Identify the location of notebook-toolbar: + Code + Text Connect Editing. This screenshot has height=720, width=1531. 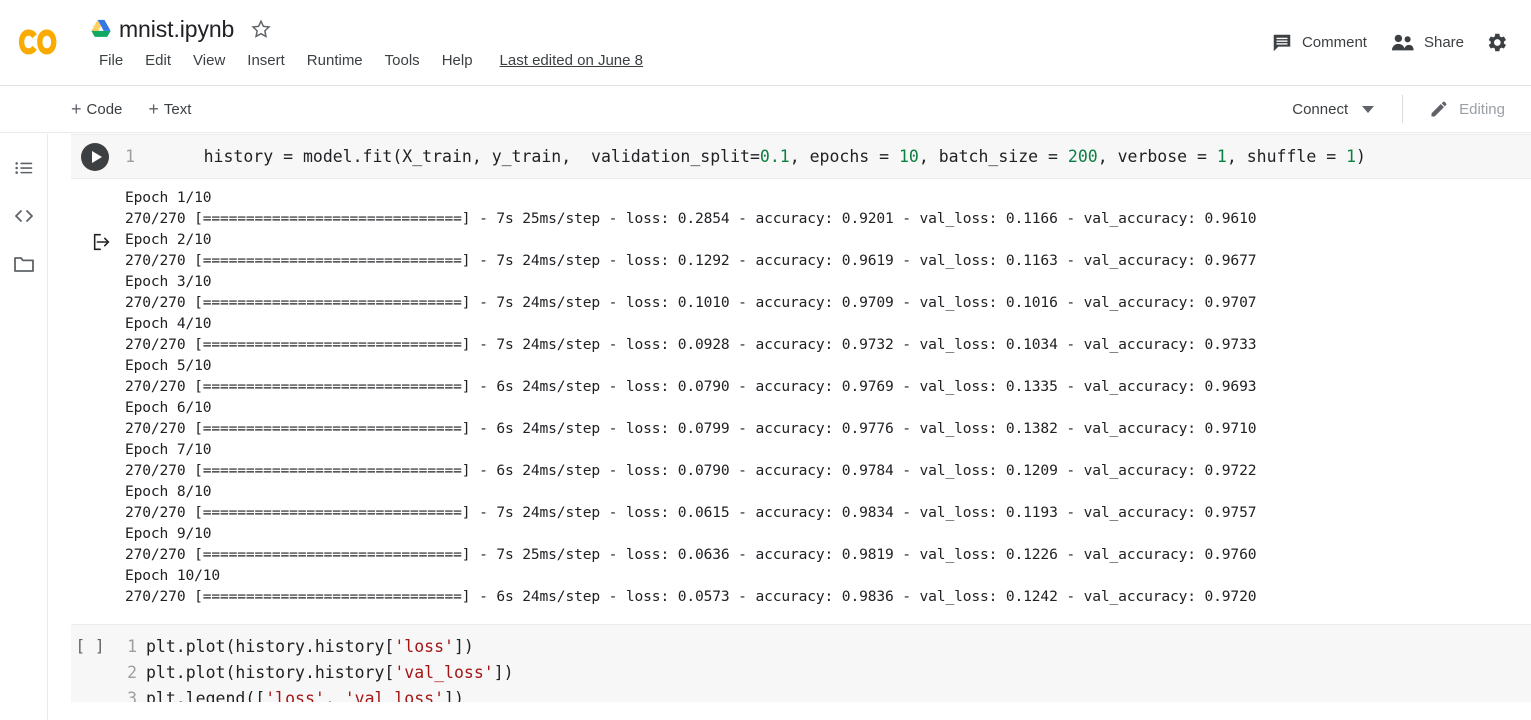
(765, 109).